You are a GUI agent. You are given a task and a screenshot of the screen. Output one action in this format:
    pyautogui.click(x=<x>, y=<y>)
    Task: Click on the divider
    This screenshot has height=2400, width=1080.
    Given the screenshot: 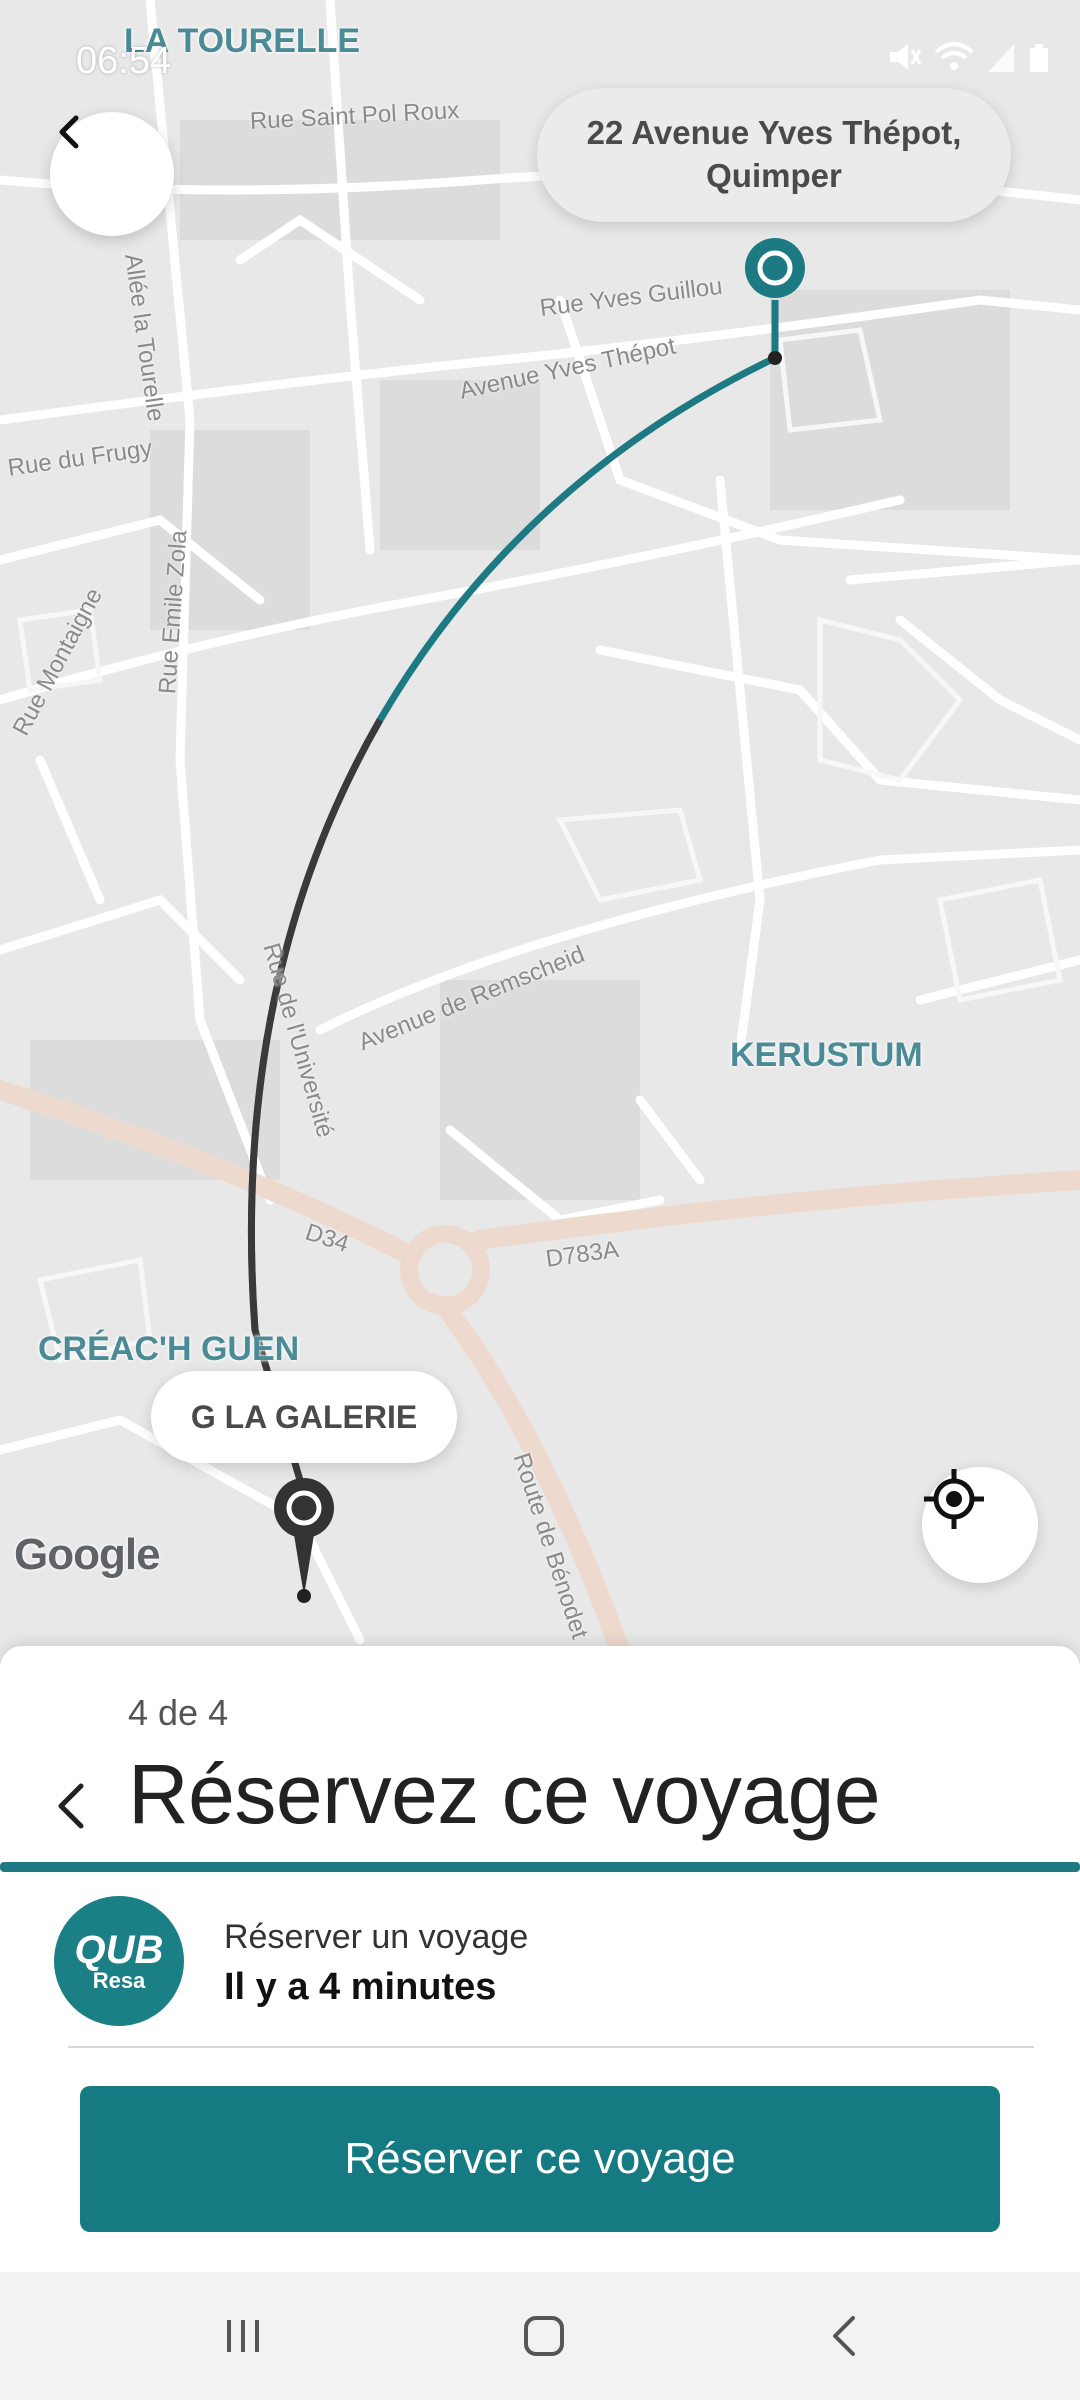 What is the action you would take?
    pyautogui.click(x=551, y=2047)
    